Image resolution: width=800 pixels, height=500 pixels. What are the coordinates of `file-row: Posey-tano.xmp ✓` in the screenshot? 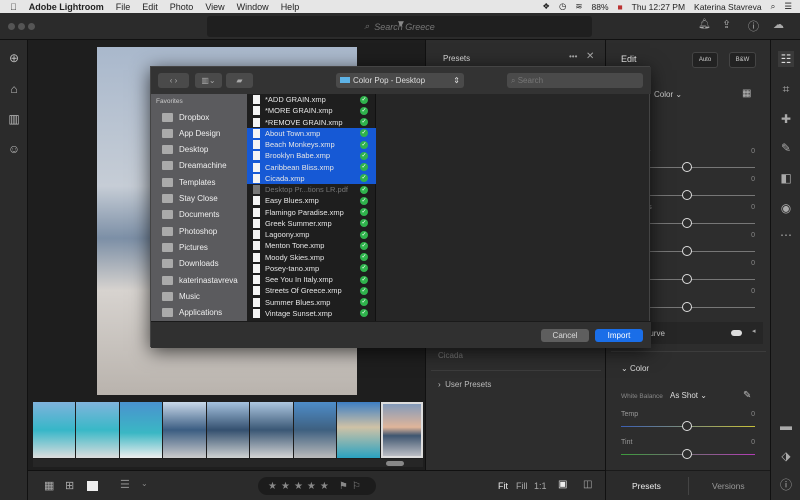 It's located at (311, 268).